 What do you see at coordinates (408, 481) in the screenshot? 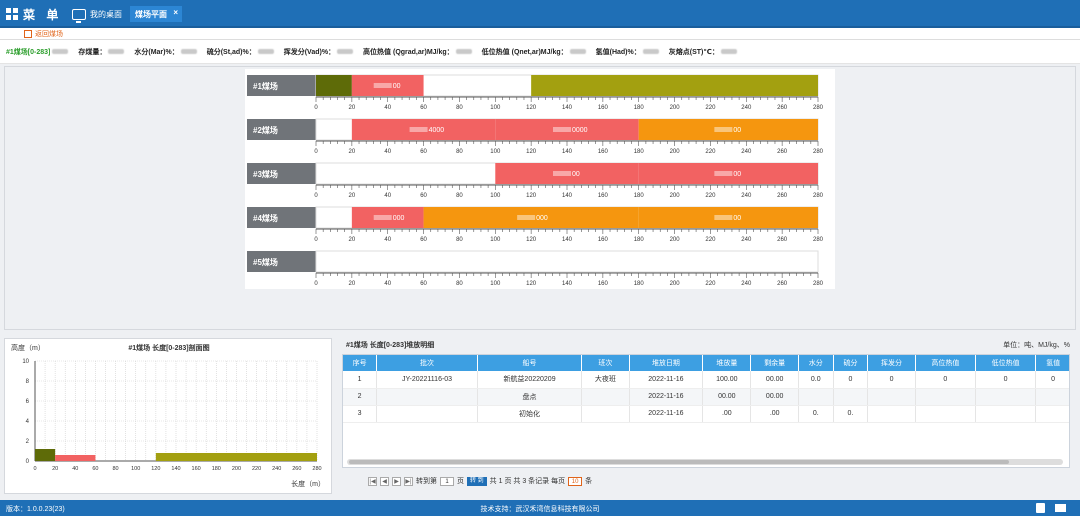
I see `last-page-icon: ▶|` at bounding box center [408, 481].